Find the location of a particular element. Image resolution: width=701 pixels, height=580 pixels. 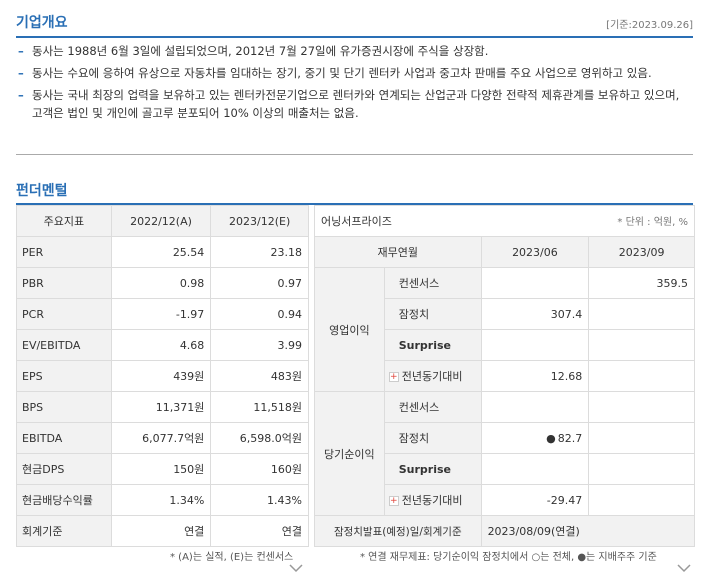

row-value: 359.5 is located at coordinates (641, 283).